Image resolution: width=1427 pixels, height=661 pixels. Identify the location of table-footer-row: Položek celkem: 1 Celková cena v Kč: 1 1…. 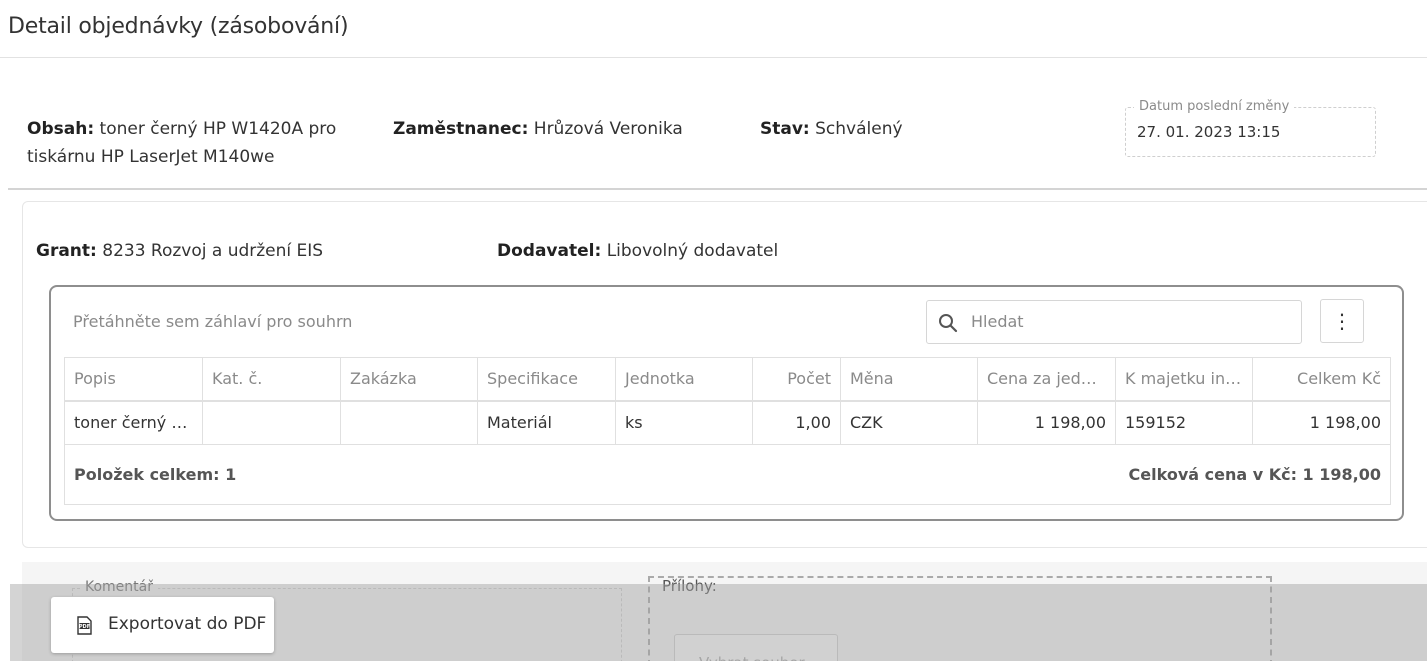
(727, 474).